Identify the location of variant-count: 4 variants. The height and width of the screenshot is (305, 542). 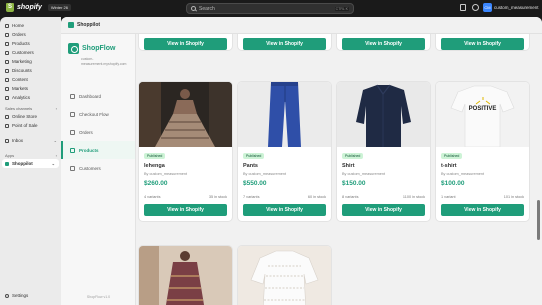
(152, 197).